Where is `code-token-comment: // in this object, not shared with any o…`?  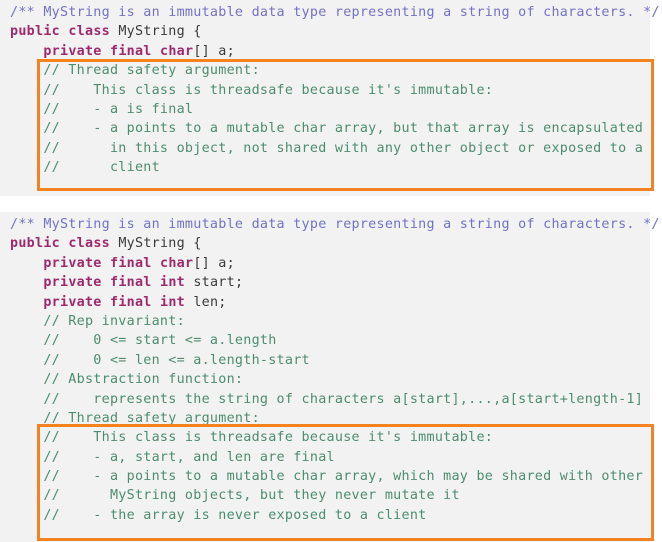 code-token-comment: // in this object, not shared with any o… is located at coordinates (327, 148).